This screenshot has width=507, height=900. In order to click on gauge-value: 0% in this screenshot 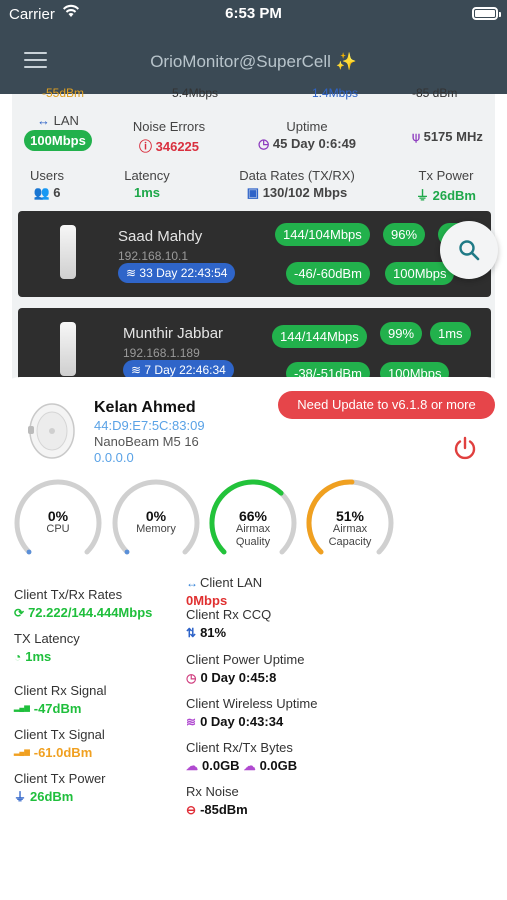, I will do `click(156, 516)`.